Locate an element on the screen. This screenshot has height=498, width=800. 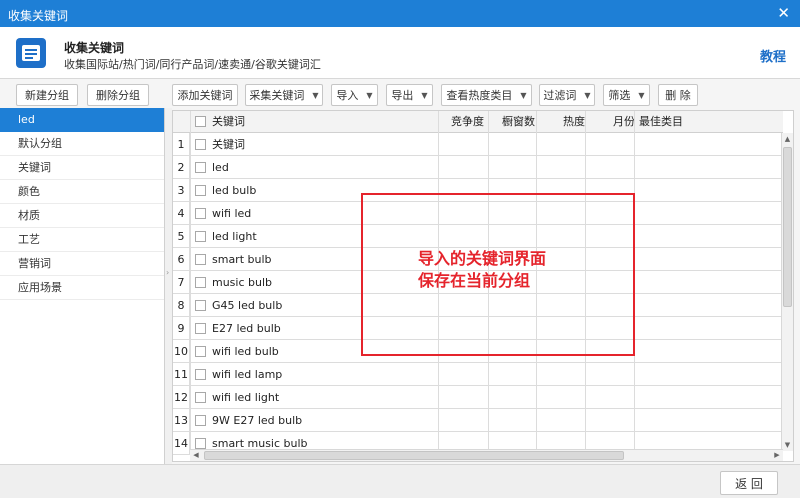
horizontal-scrollbar: ◀ ▶ is located at coordinates (486, 455).